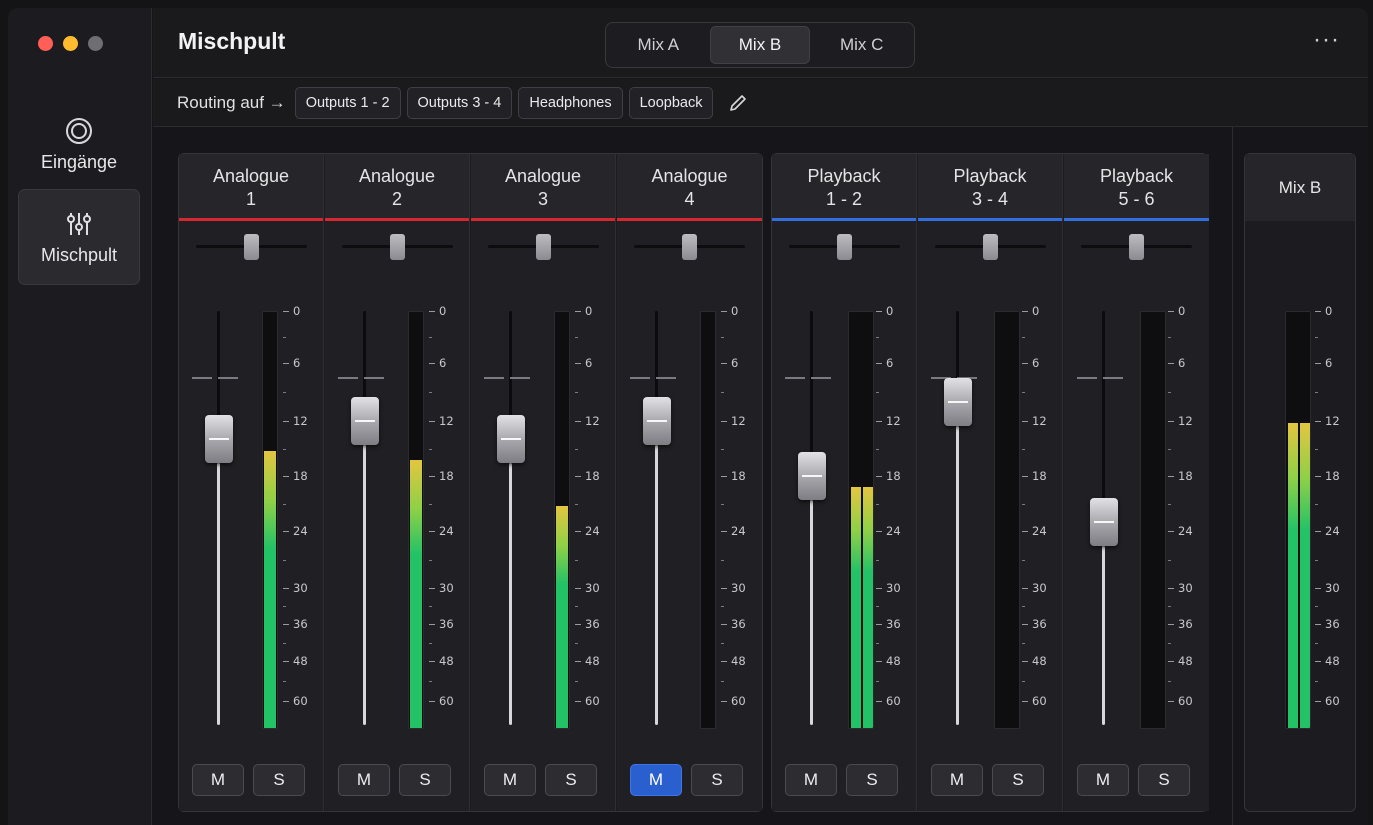 The image size is (1373, 825). I want to click on route-headphones-button: Headphones, so click(570, 102).